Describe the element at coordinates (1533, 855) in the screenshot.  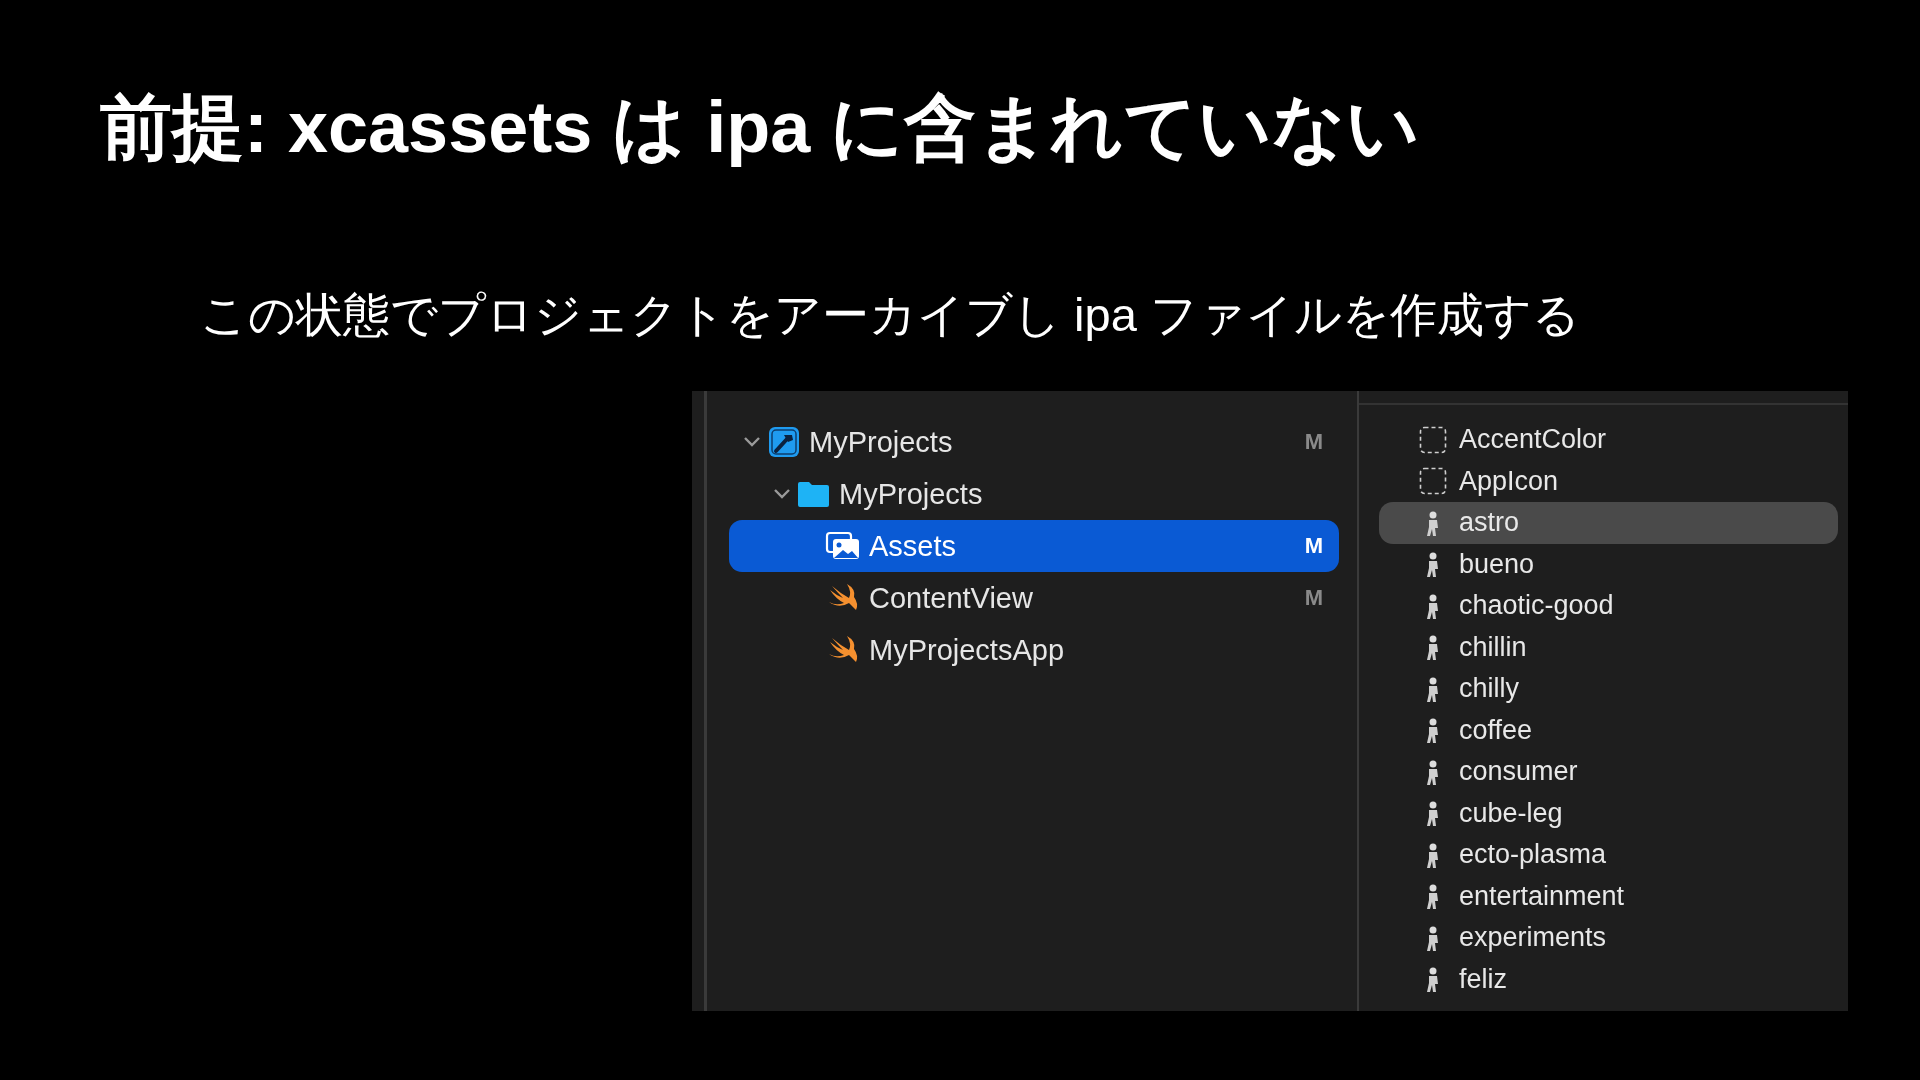
I see `asset-name: ecto-plasma` at that location.